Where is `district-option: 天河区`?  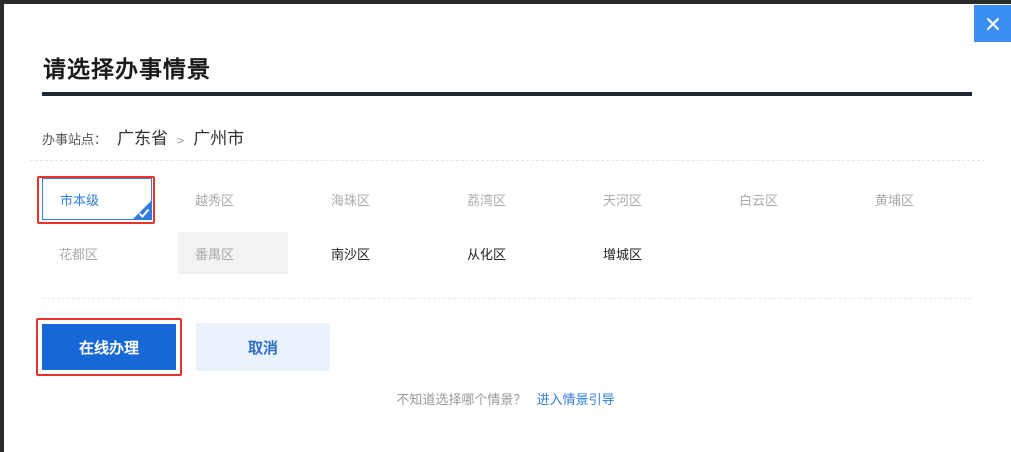
district-option: 天河区 is located at coordinates (641, 199).